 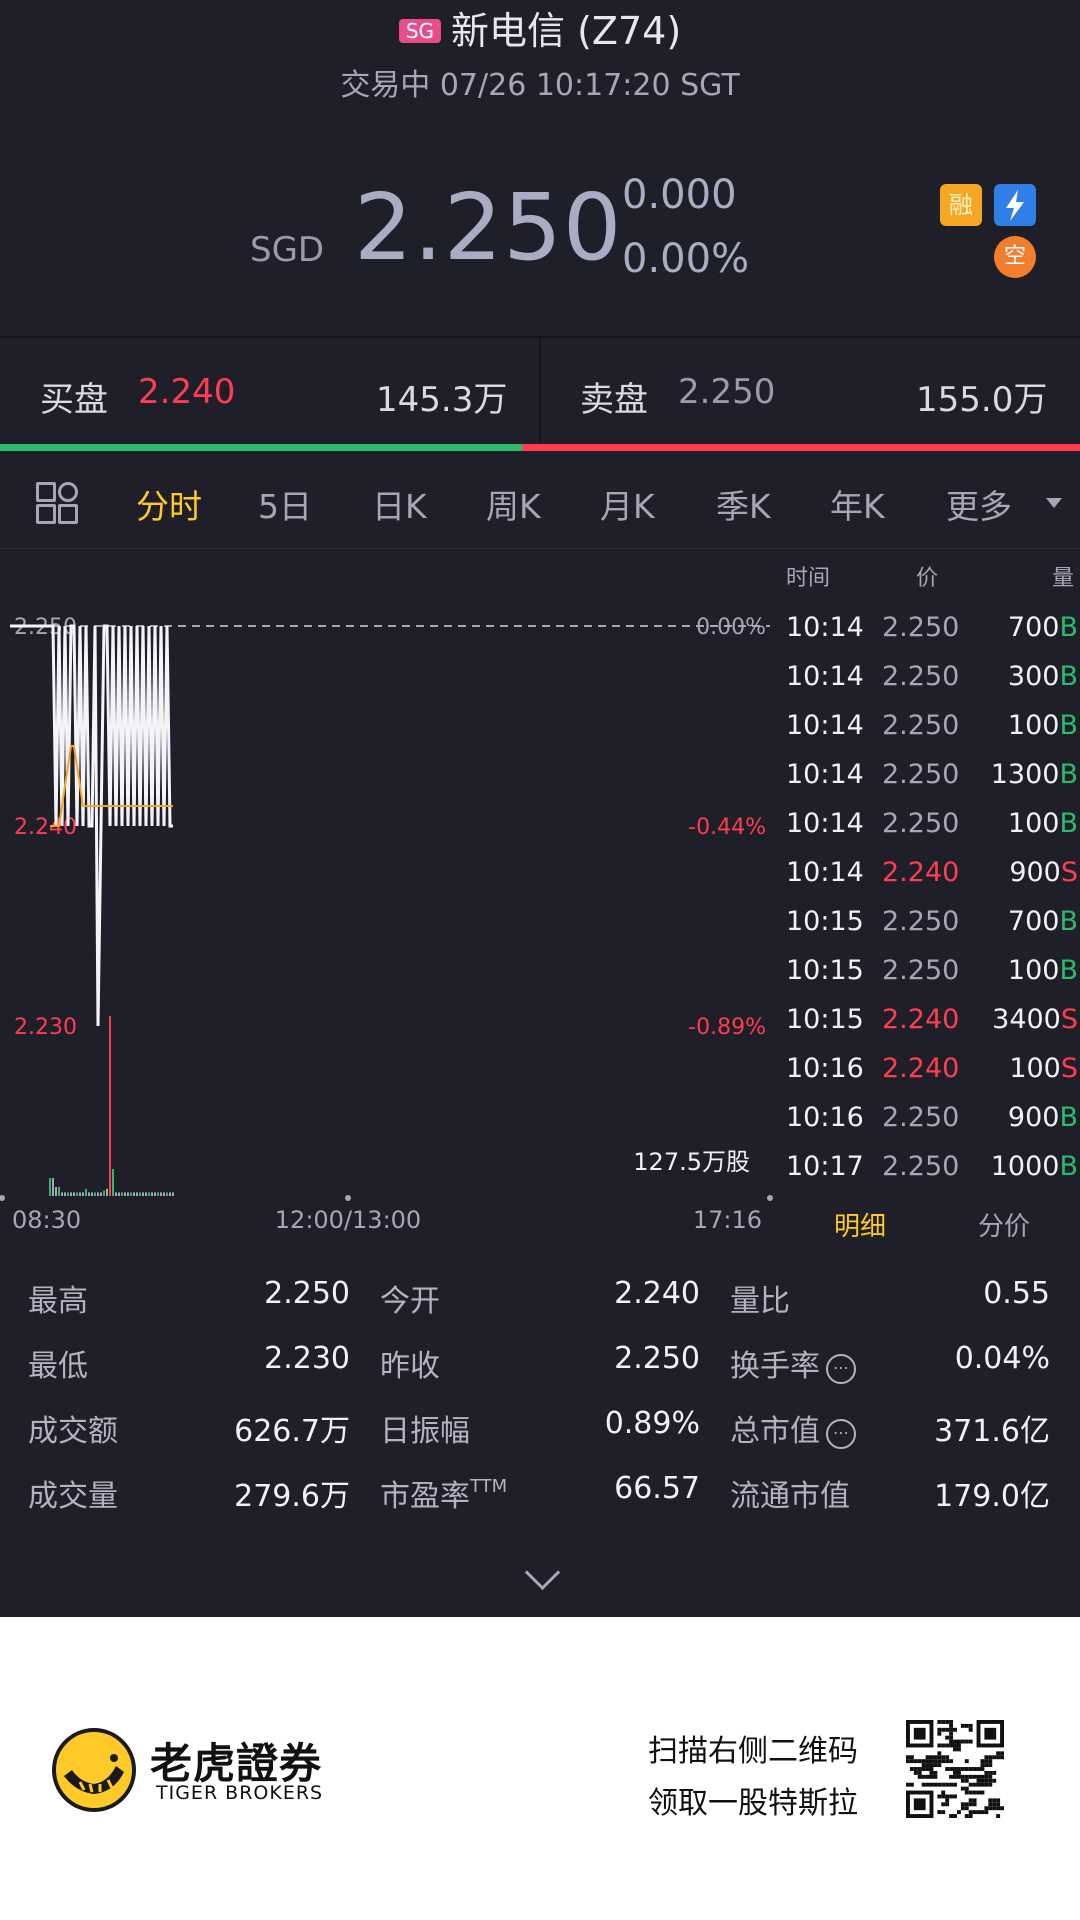 I want to click on trade-time: 10:15, so click(x=825, y=970).